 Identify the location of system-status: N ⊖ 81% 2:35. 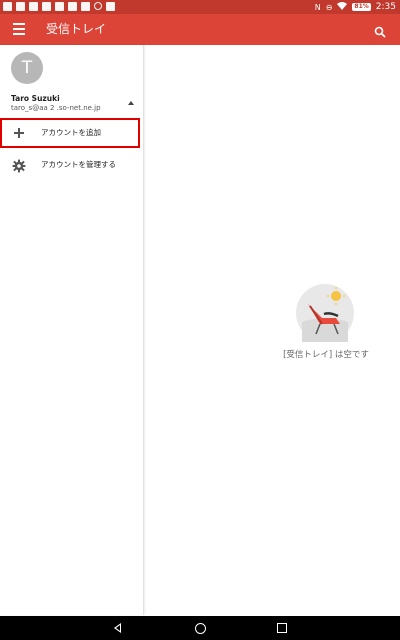
(355, 7).